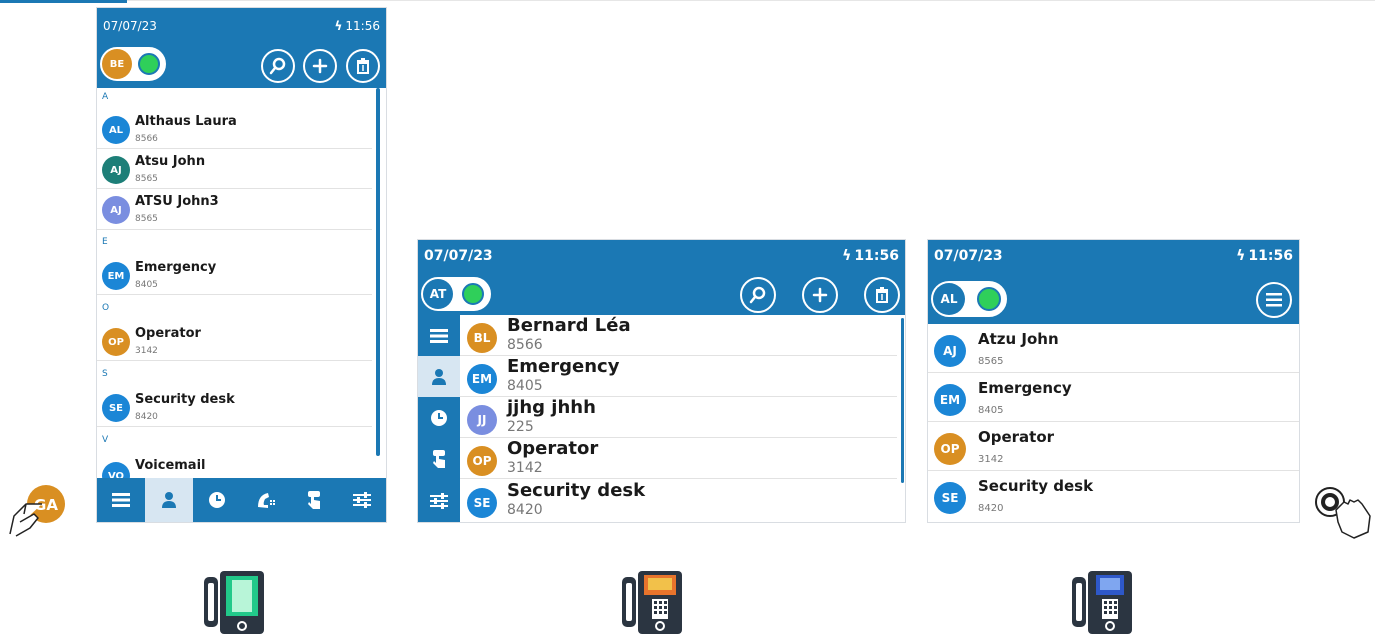  Describe the element at coordinates (482, 338) in the screenshot. I see `contact-initials: BL` at that location.